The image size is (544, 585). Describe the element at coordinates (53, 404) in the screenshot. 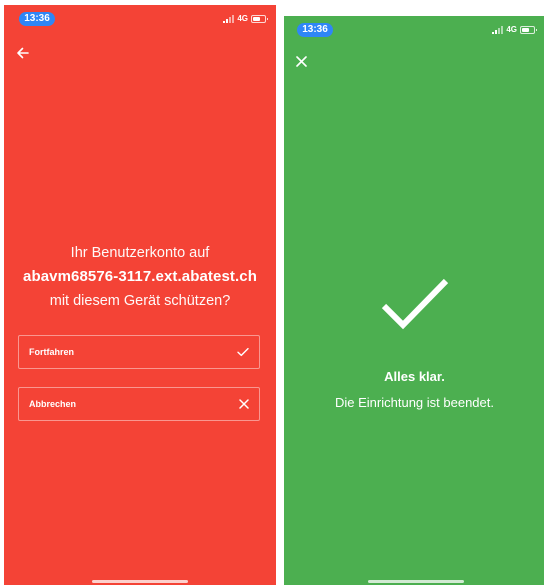

I see `cancel-label: Abbrechen` at that location.